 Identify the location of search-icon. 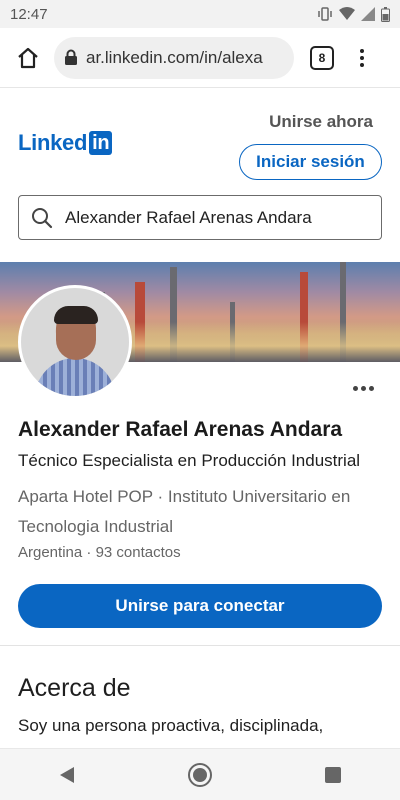
(42, 217).